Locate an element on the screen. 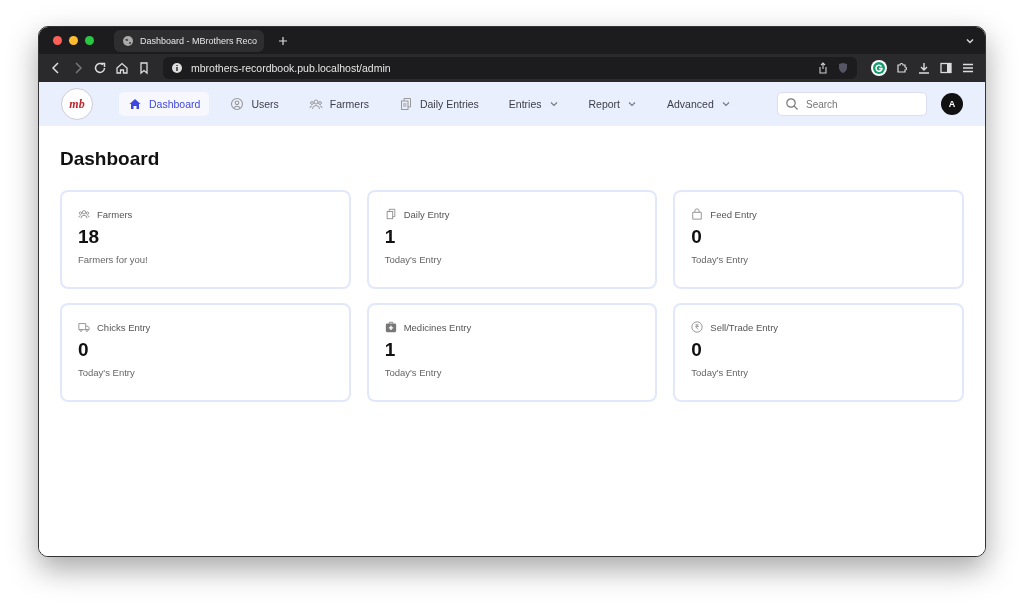 The width and height of the screenshot is (1024, 608). card-title: Chicks Entry is located at coordinates (124, 327).